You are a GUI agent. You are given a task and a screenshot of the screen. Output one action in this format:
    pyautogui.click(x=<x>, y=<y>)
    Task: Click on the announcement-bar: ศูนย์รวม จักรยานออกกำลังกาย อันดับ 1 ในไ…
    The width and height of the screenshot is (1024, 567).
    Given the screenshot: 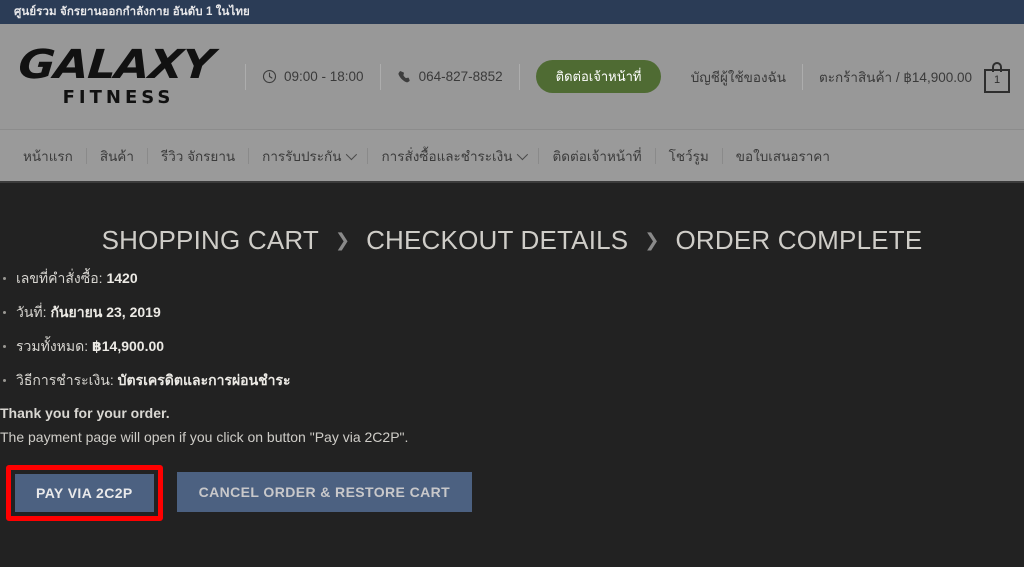 What is the action you would take?
    pyautogui.click(x=512, y=12)
    